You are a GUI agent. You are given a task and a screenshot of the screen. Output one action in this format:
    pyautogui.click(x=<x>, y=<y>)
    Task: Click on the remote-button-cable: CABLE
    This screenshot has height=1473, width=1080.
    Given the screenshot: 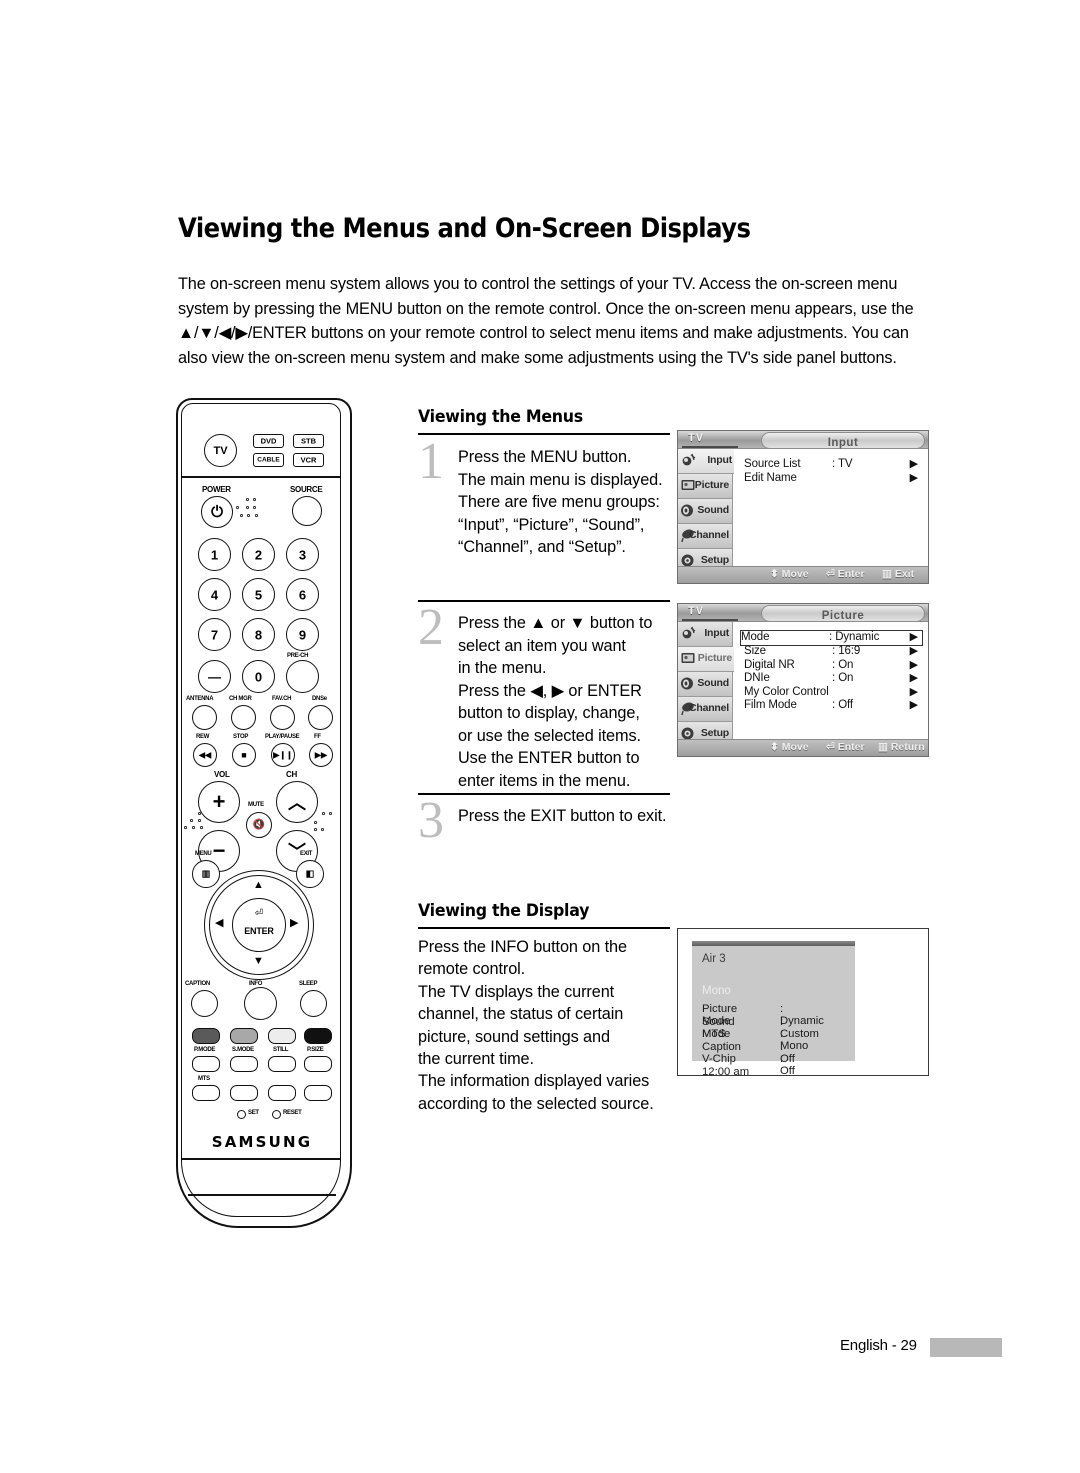 What is the action you would take?
    pyautogui.click(x=268, y=460)
    